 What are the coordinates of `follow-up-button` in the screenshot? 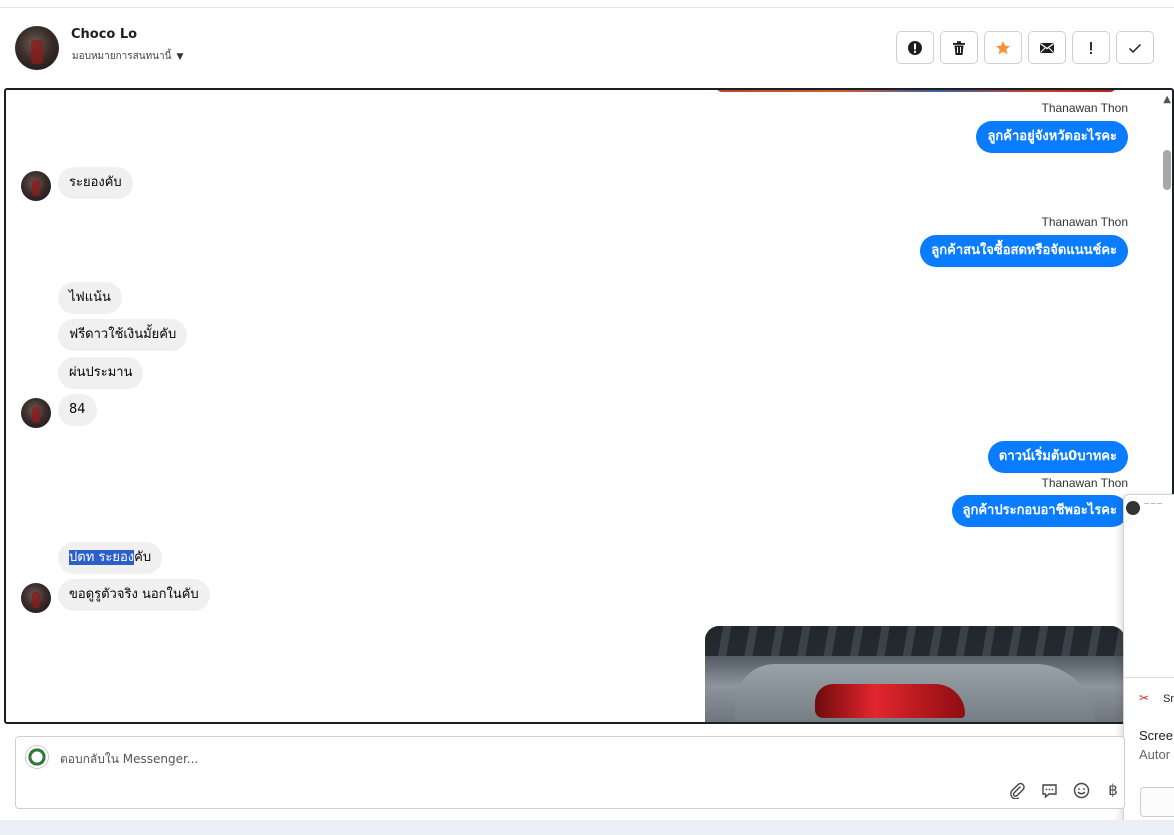 It's located at (1091, 47).